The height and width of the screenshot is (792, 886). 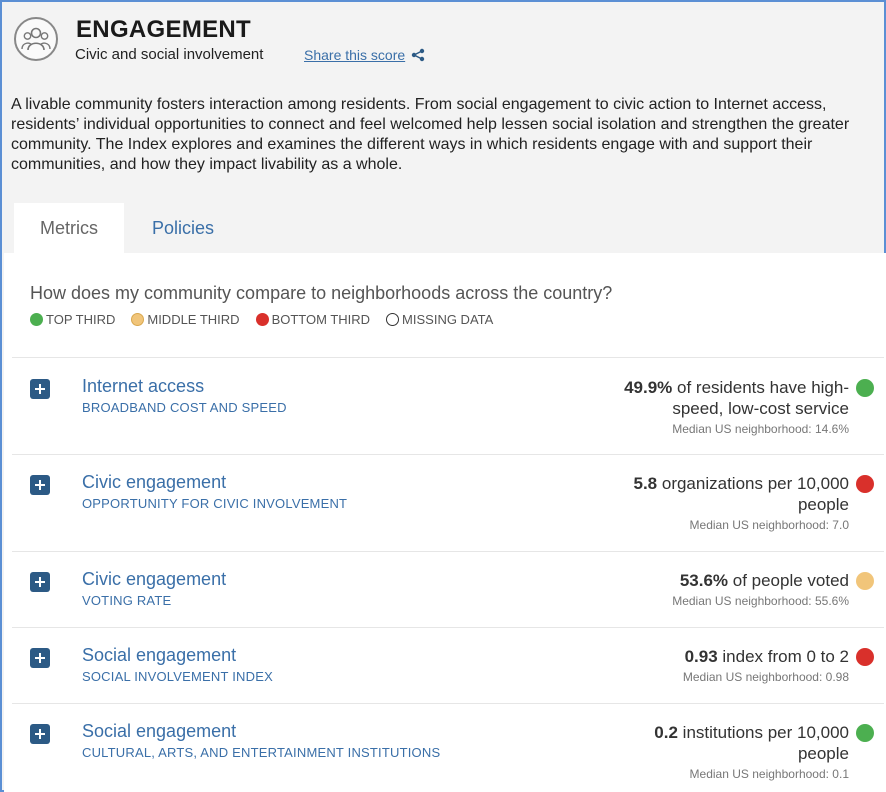 I want to click on green-dot-icon, so click(x=36, y=319).